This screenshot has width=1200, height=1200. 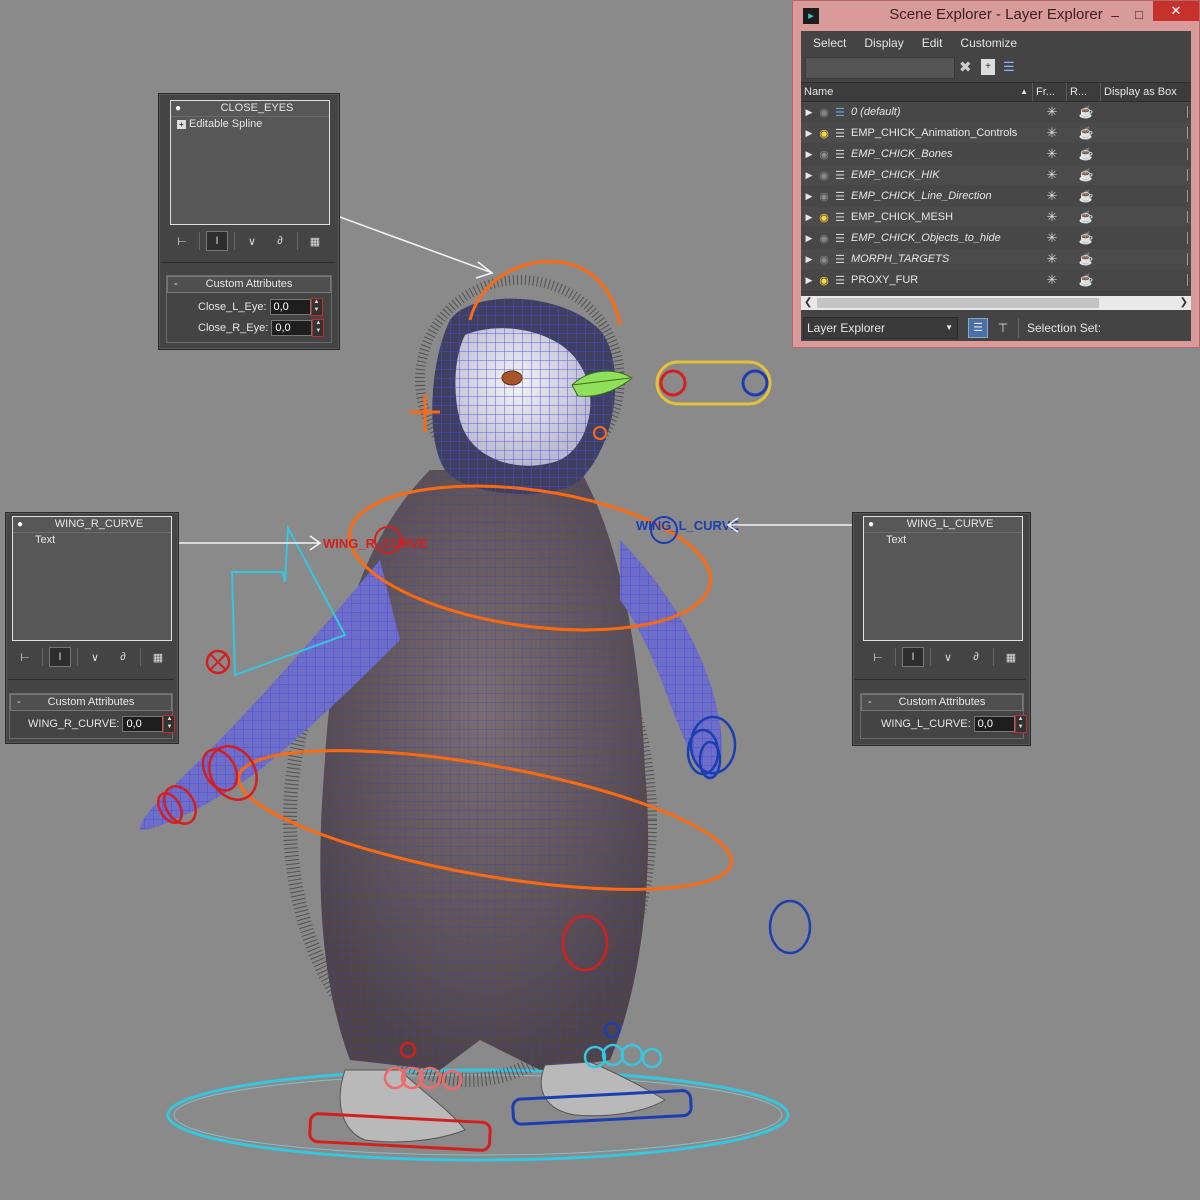 I want to click on close-l-eye-spinner: 0,0 ▲ ▼, so click(x=296, y=307).